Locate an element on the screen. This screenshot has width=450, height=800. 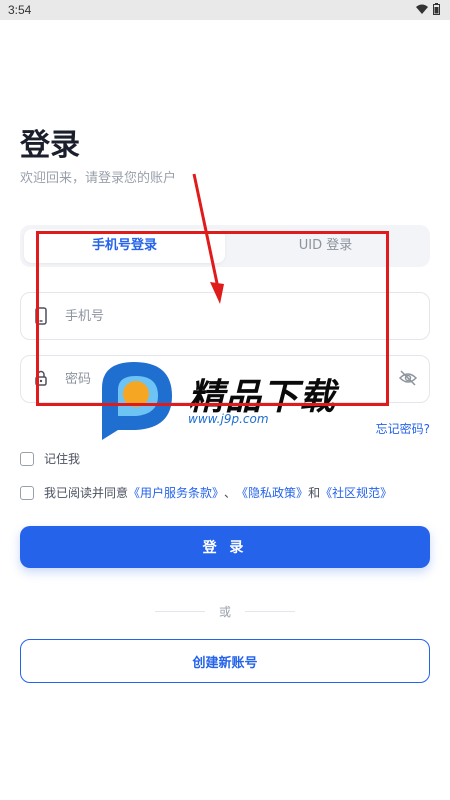
status-icons is located at coordinates (428, 9).